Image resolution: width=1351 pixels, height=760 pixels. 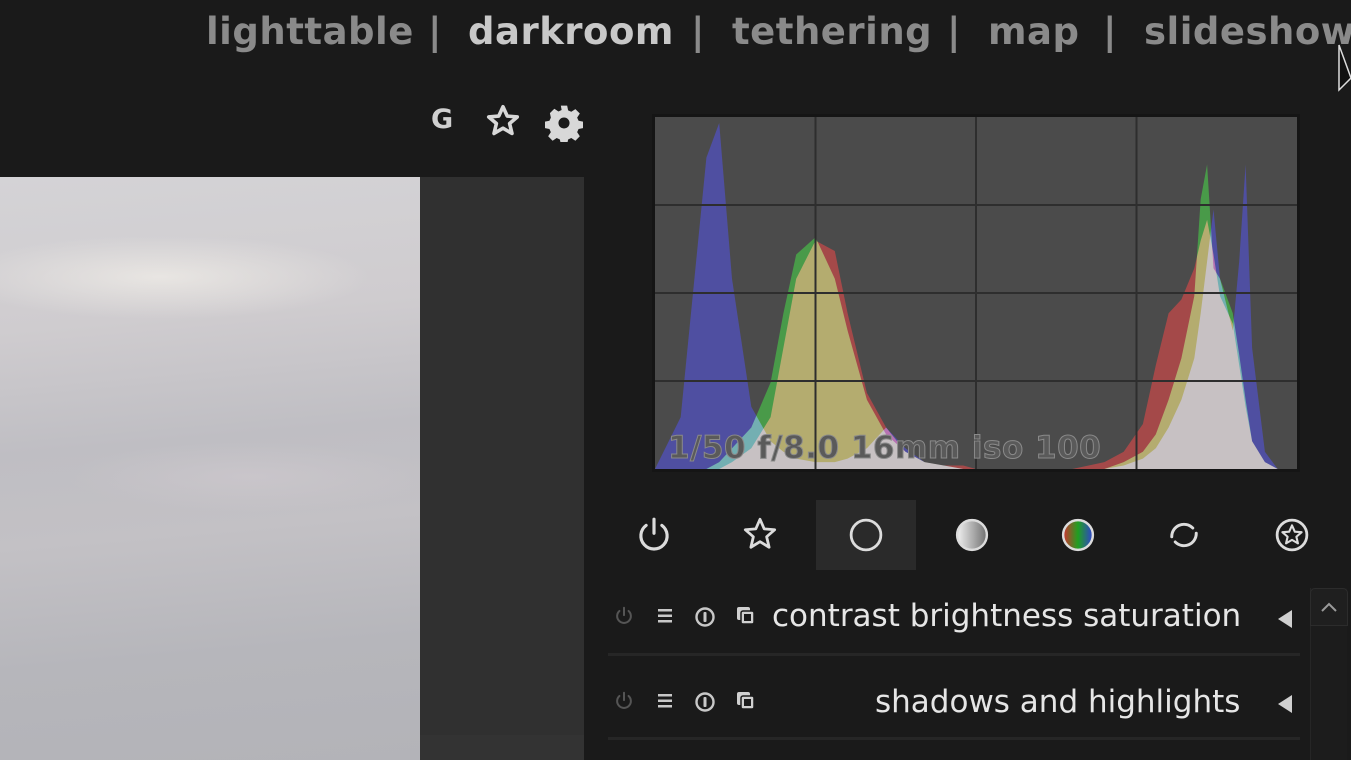 I want to click on exif-info: 1/50 f/8.0 16mm iso 100, so click(x=884, y=448).